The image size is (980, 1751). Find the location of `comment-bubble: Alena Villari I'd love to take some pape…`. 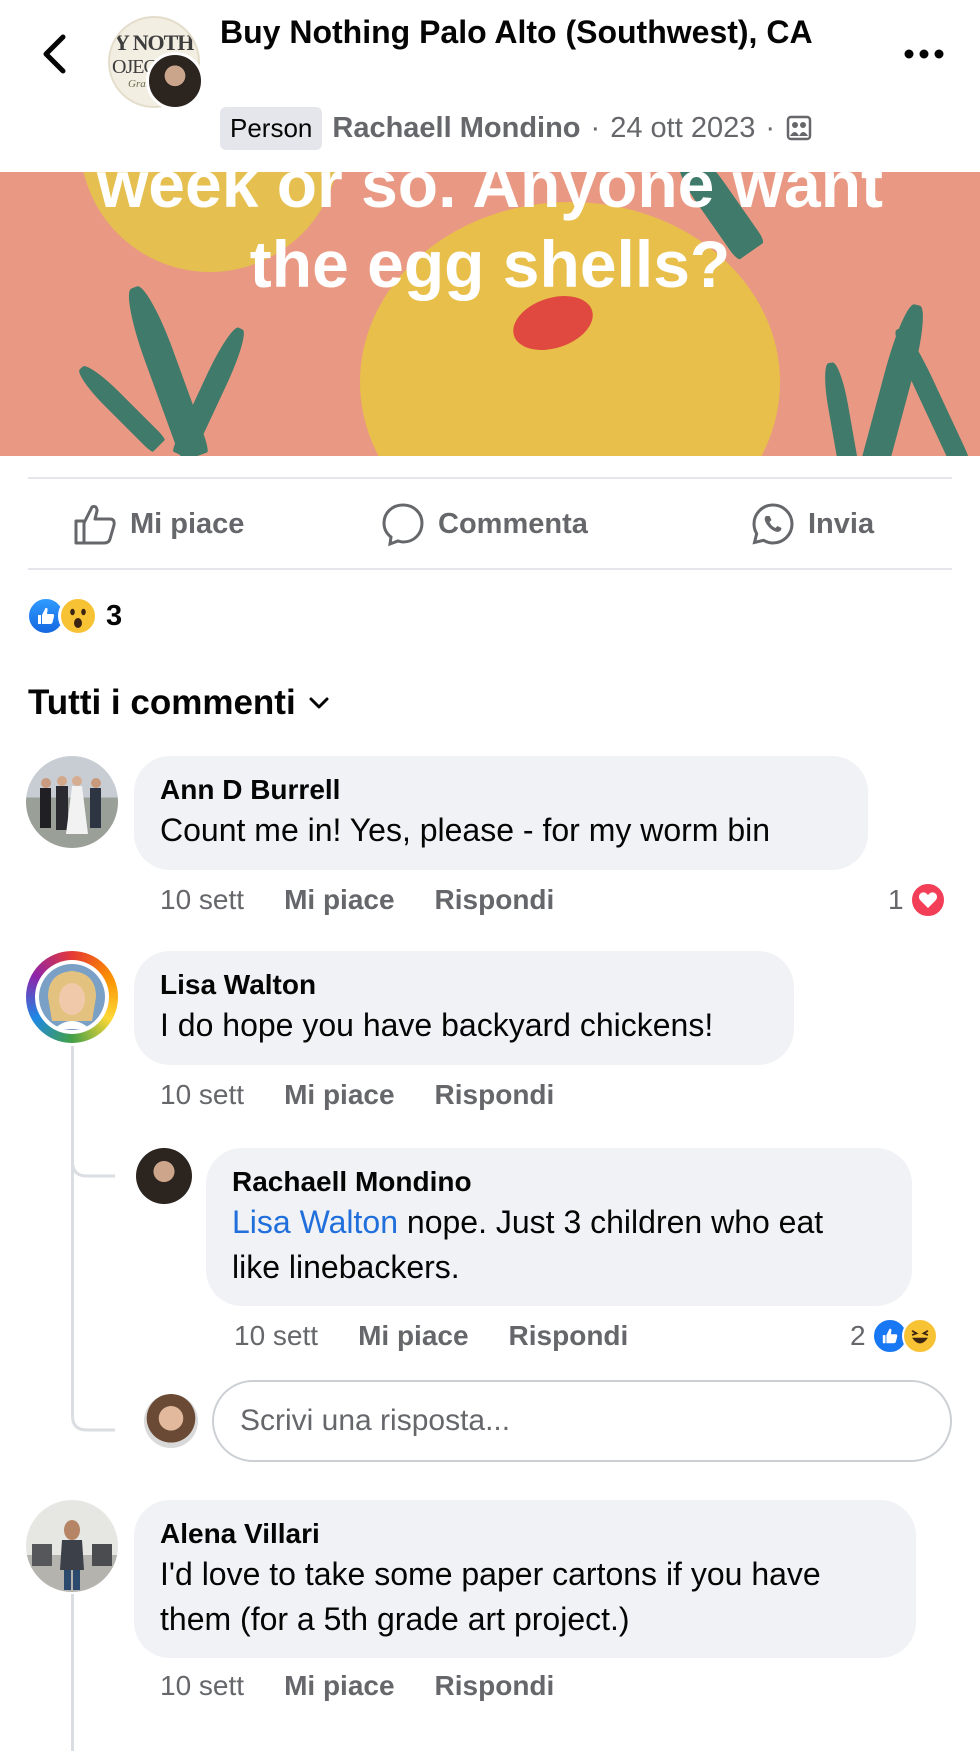

comment-bubble: Alena Villari I'd love to take some pape… is located at coordinates (525, 1579).